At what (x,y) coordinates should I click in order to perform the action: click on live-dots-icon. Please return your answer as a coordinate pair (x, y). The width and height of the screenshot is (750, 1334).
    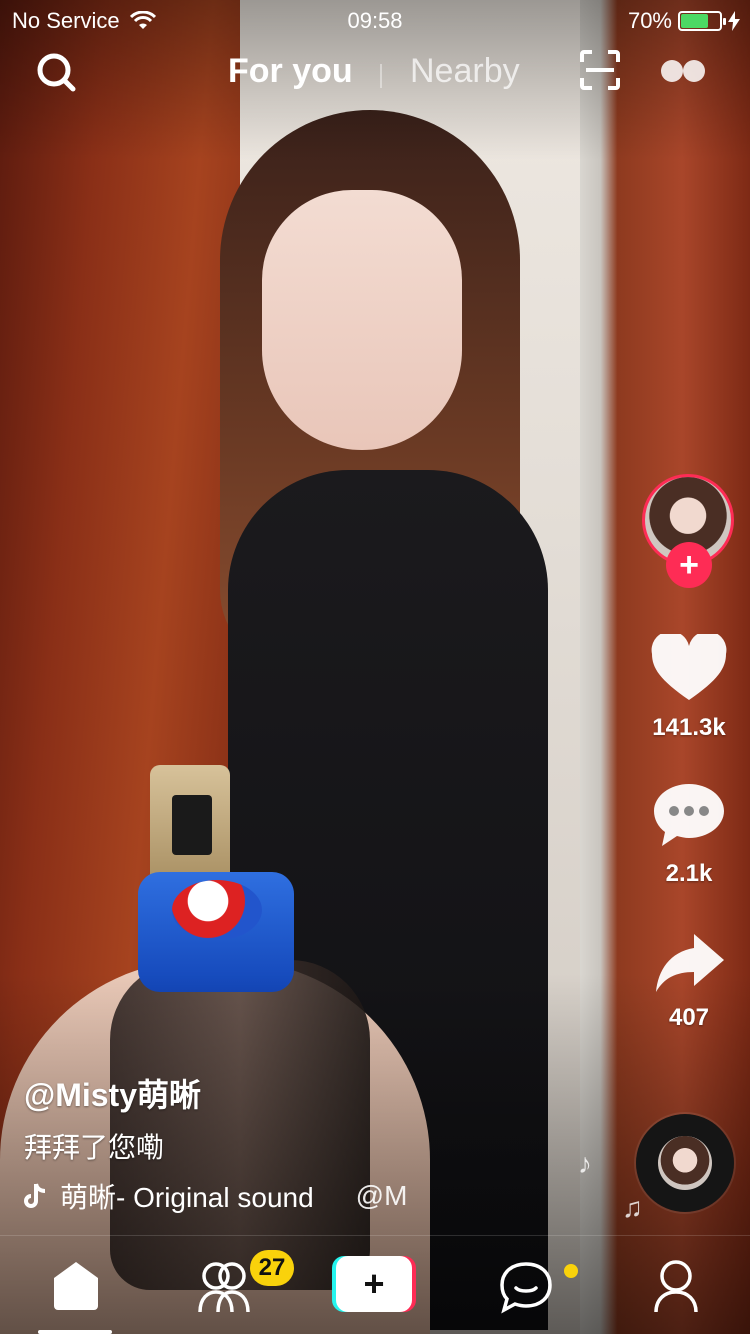
    Looking at the image, I should click on (683, 71).